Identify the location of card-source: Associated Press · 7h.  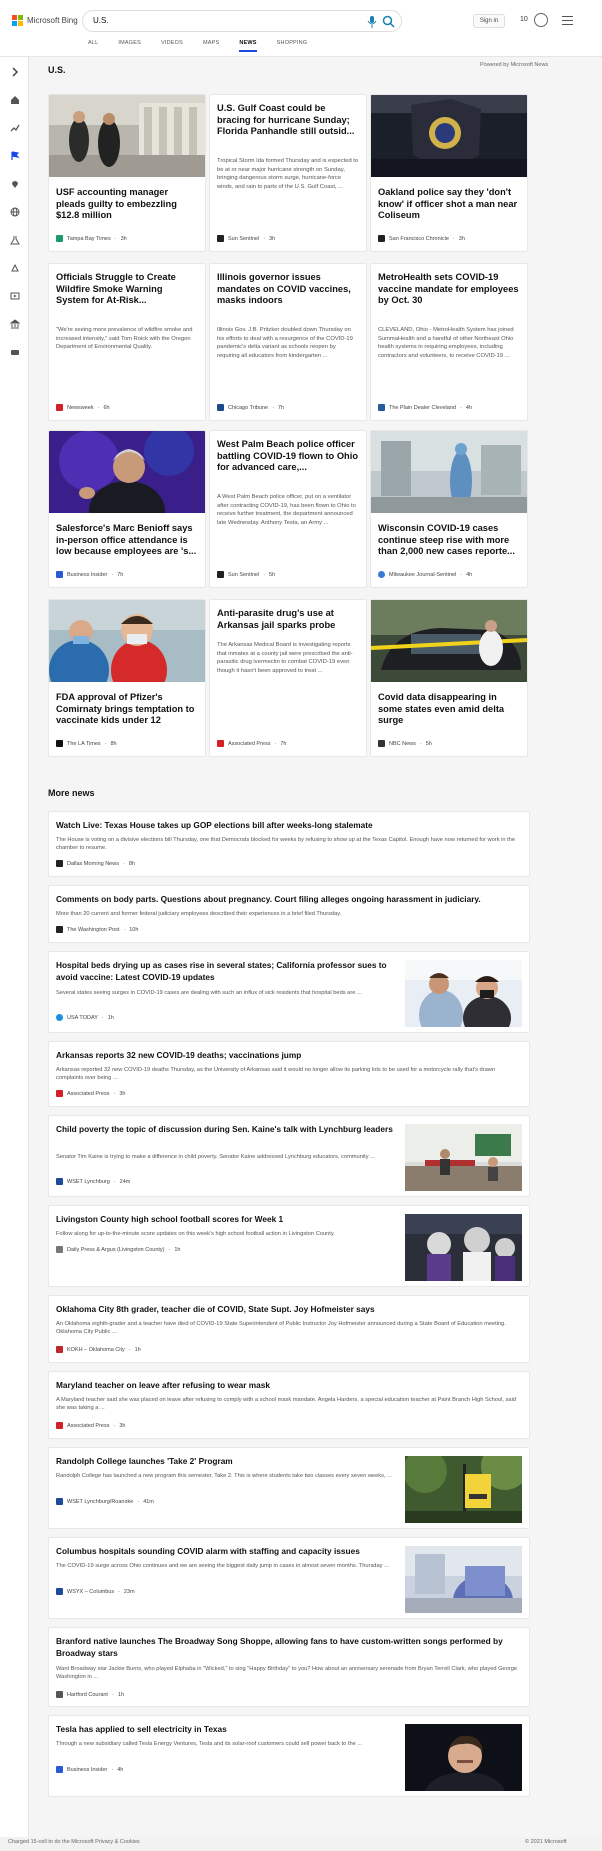
(251, 743).